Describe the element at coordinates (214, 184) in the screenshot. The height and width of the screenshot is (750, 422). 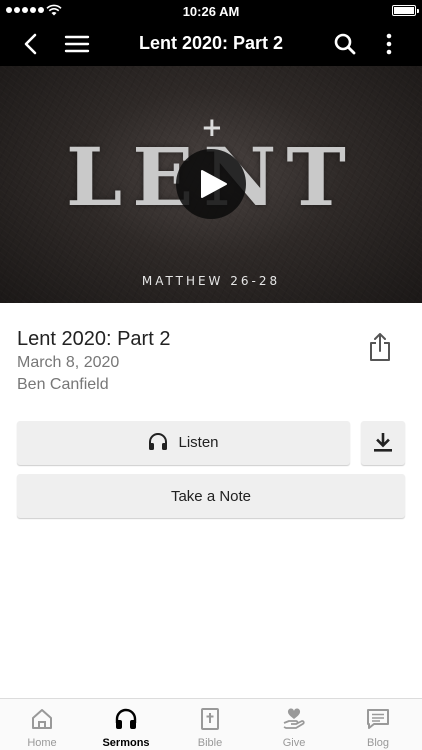
I see `play-icon` at that location.